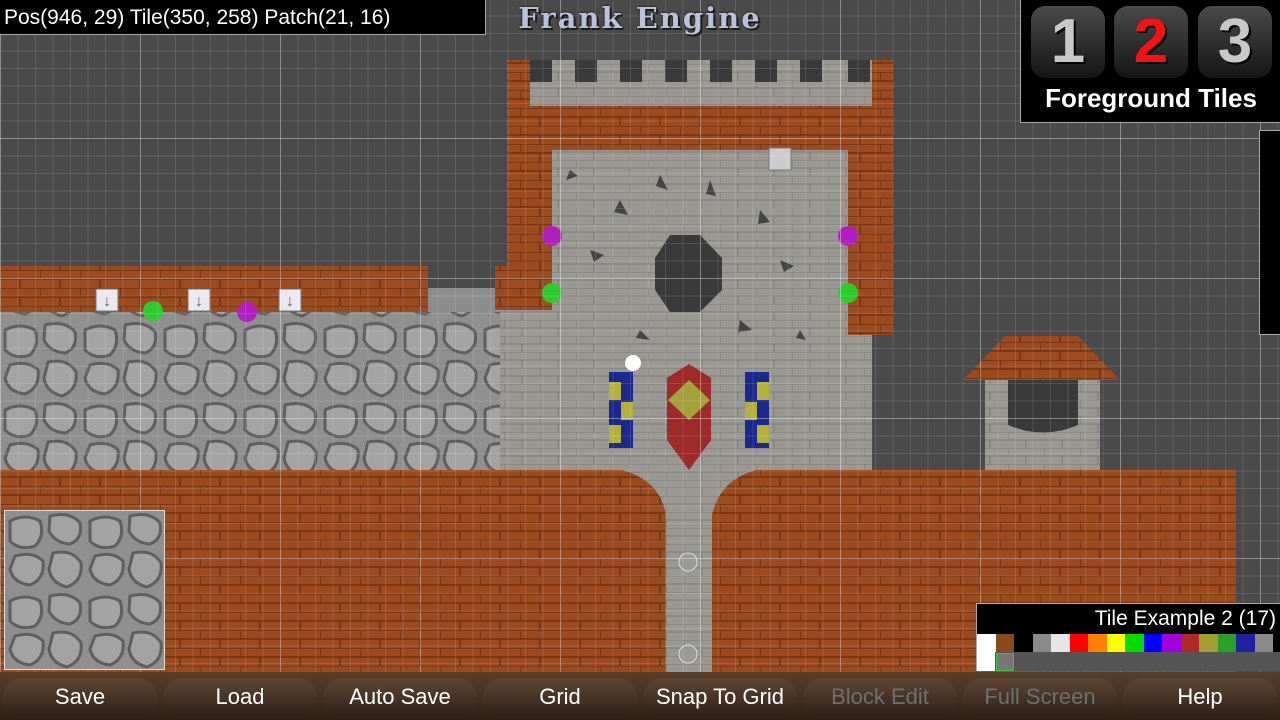  I want to click on layer-selector: 1 2 3 Foreground Tiles, so click(1150, 61).